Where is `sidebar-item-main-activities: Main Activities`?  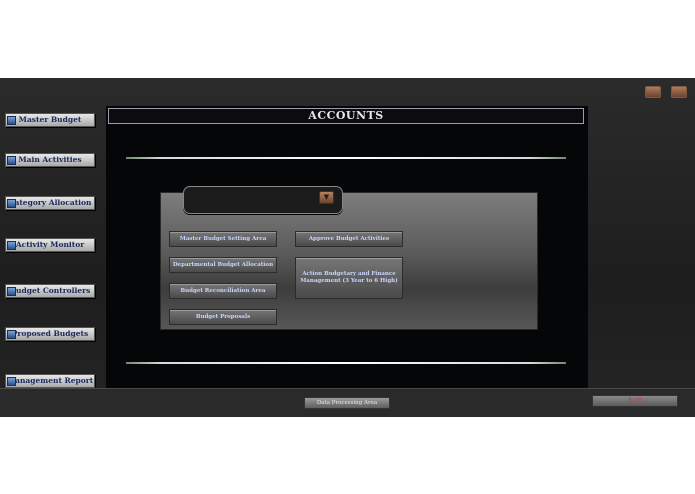
sidebar-item-main-activities: Main Activities is located at coordinates (50, 160).